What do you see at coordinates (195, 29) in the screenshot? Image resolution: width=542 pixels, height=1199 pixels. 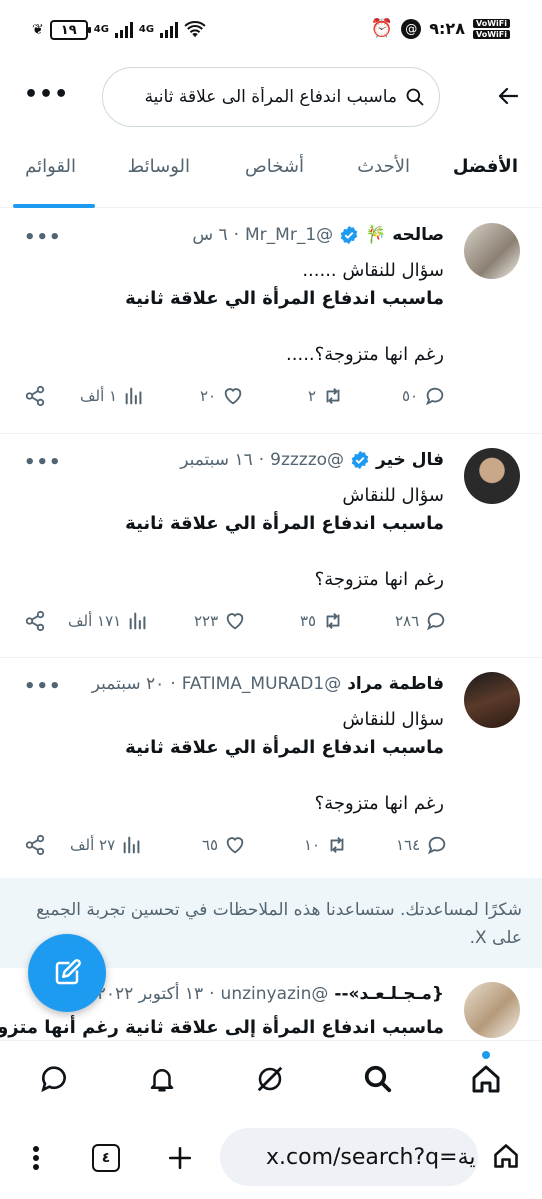 I see `wifi-icon` at bounding box center [195, 29].